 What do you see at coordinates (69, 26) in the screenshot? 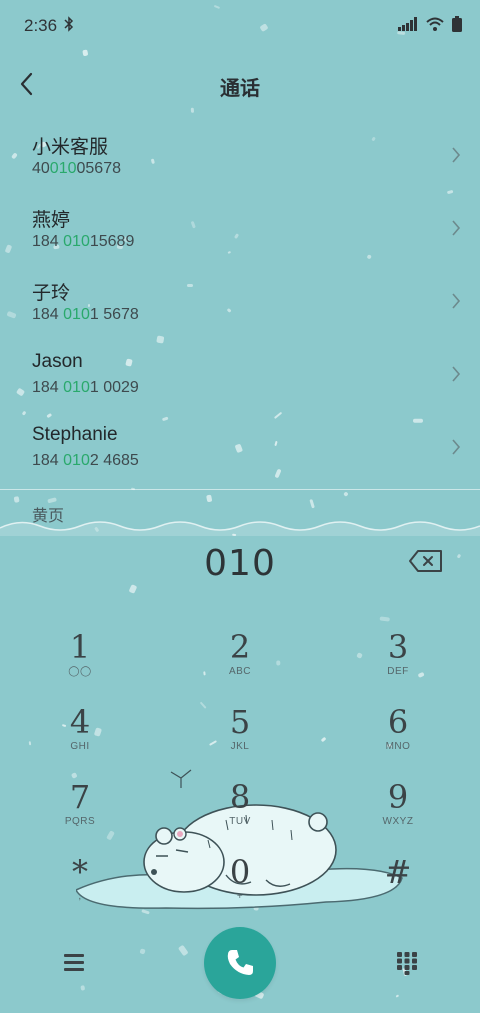
I see `bluetooth-icon` at bounding box center [69, 26].